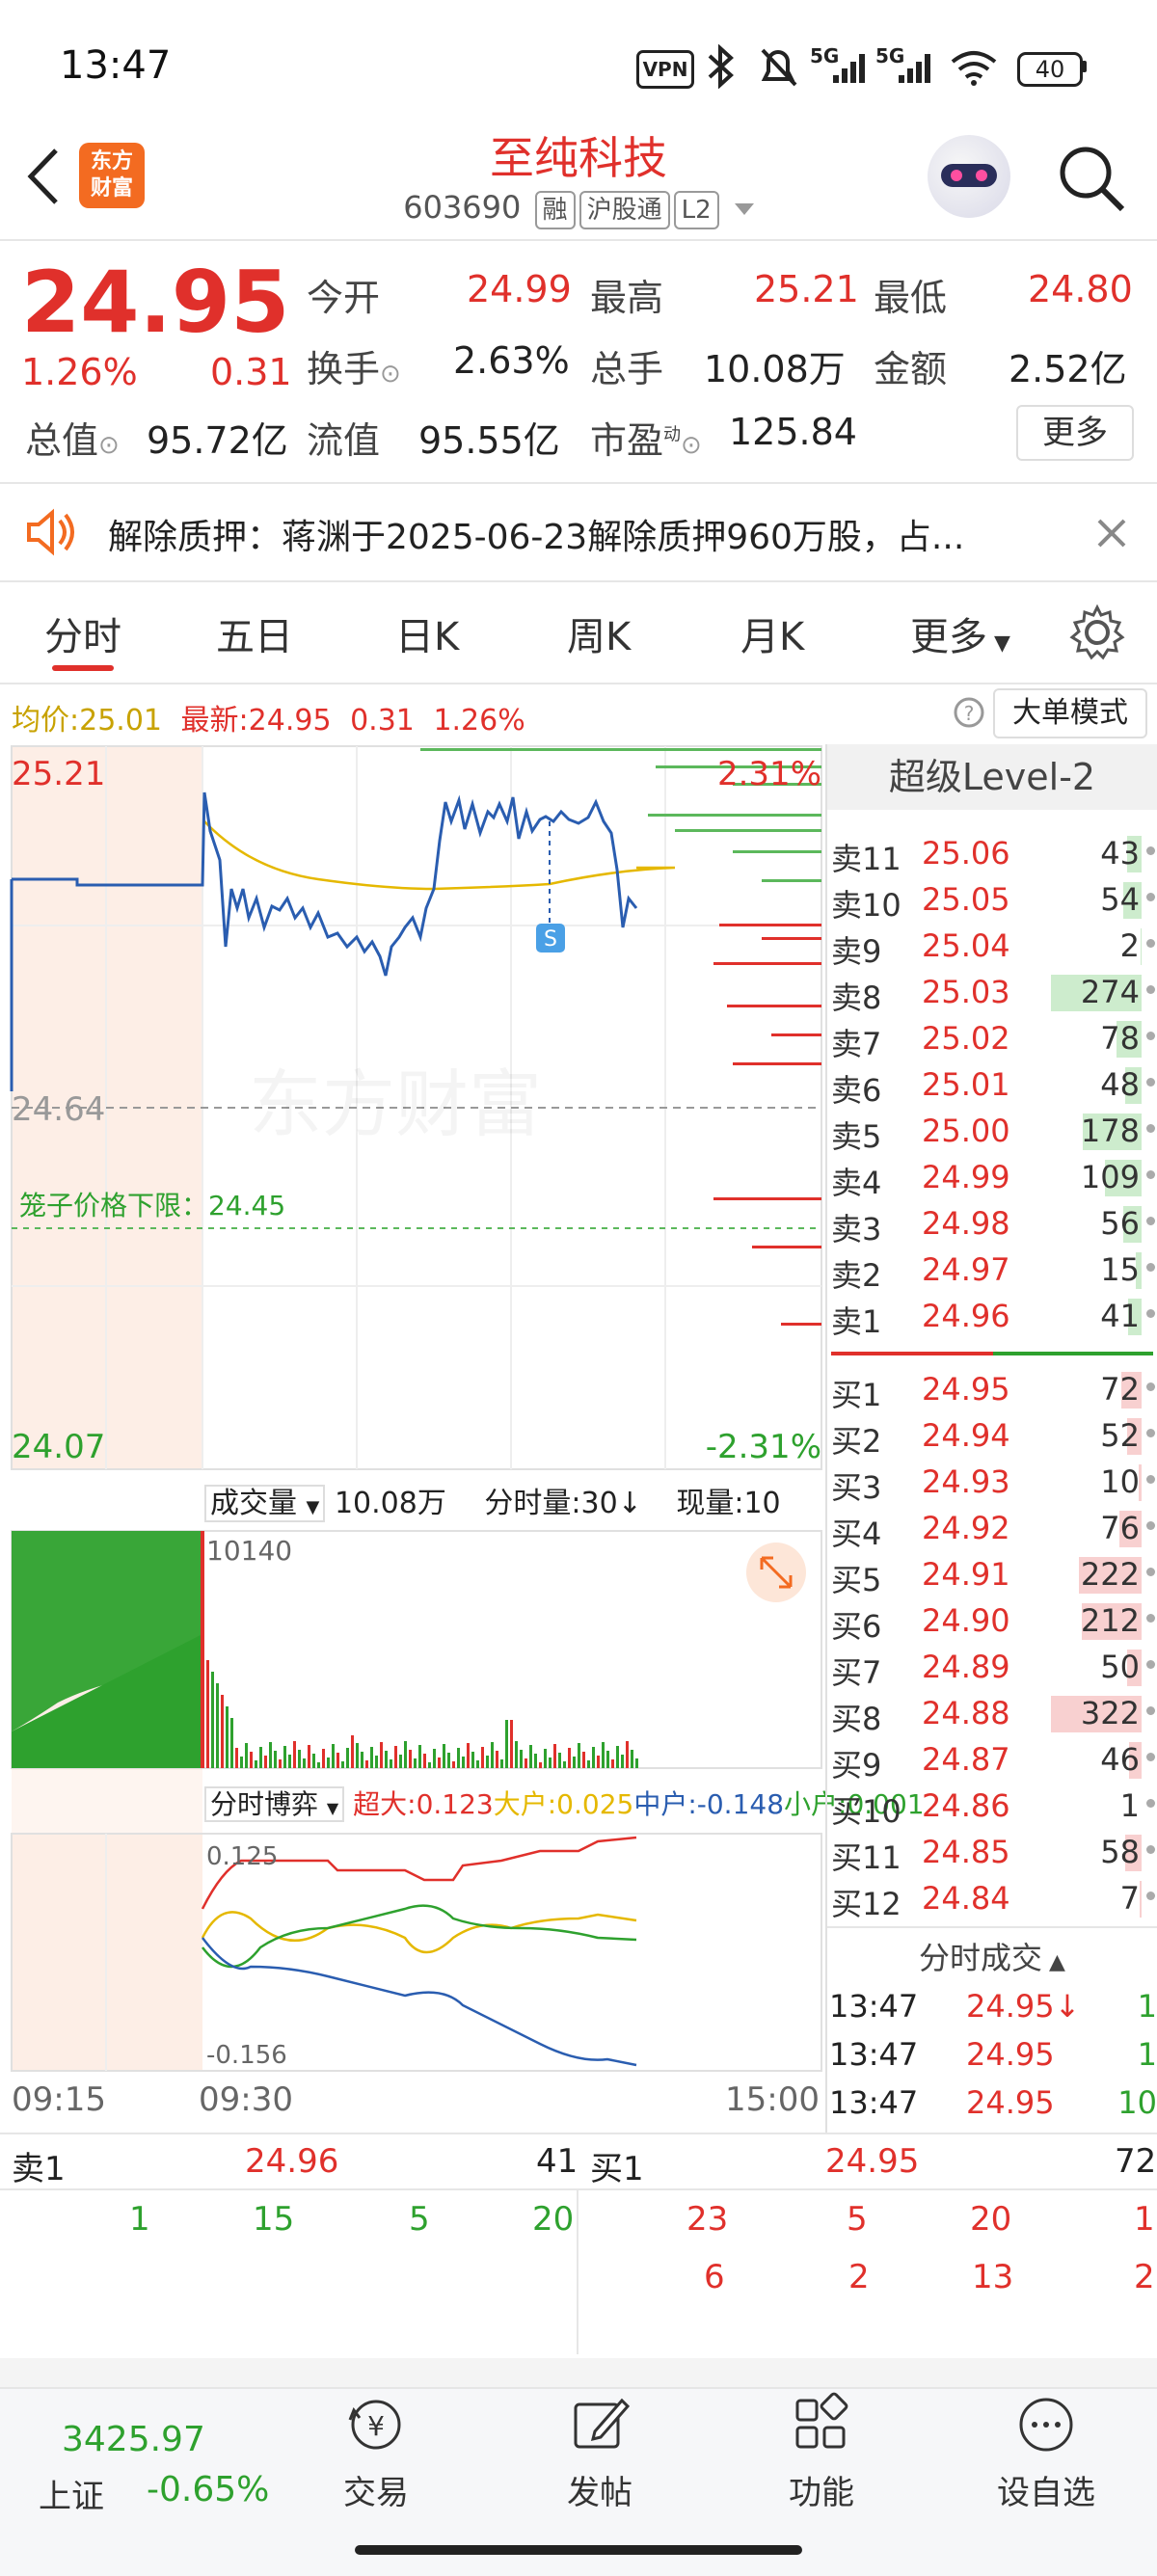  I want to click on volume-dropdown: 成交量 ▼, so click(265, 1503).